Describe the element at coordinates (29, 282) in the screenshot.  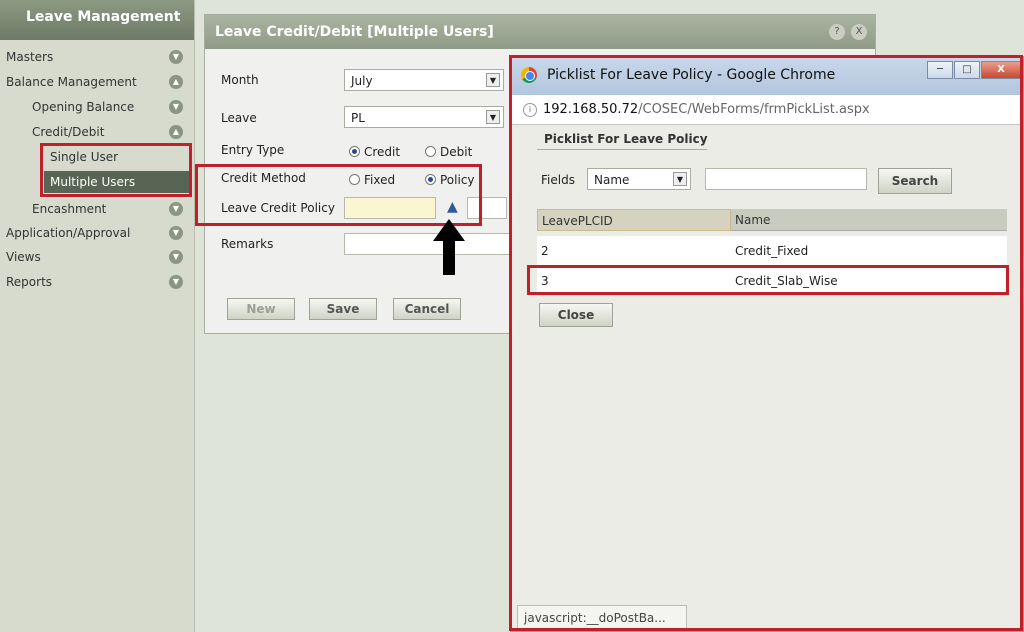
I see `sidebar-item-label: Reports` at that location.